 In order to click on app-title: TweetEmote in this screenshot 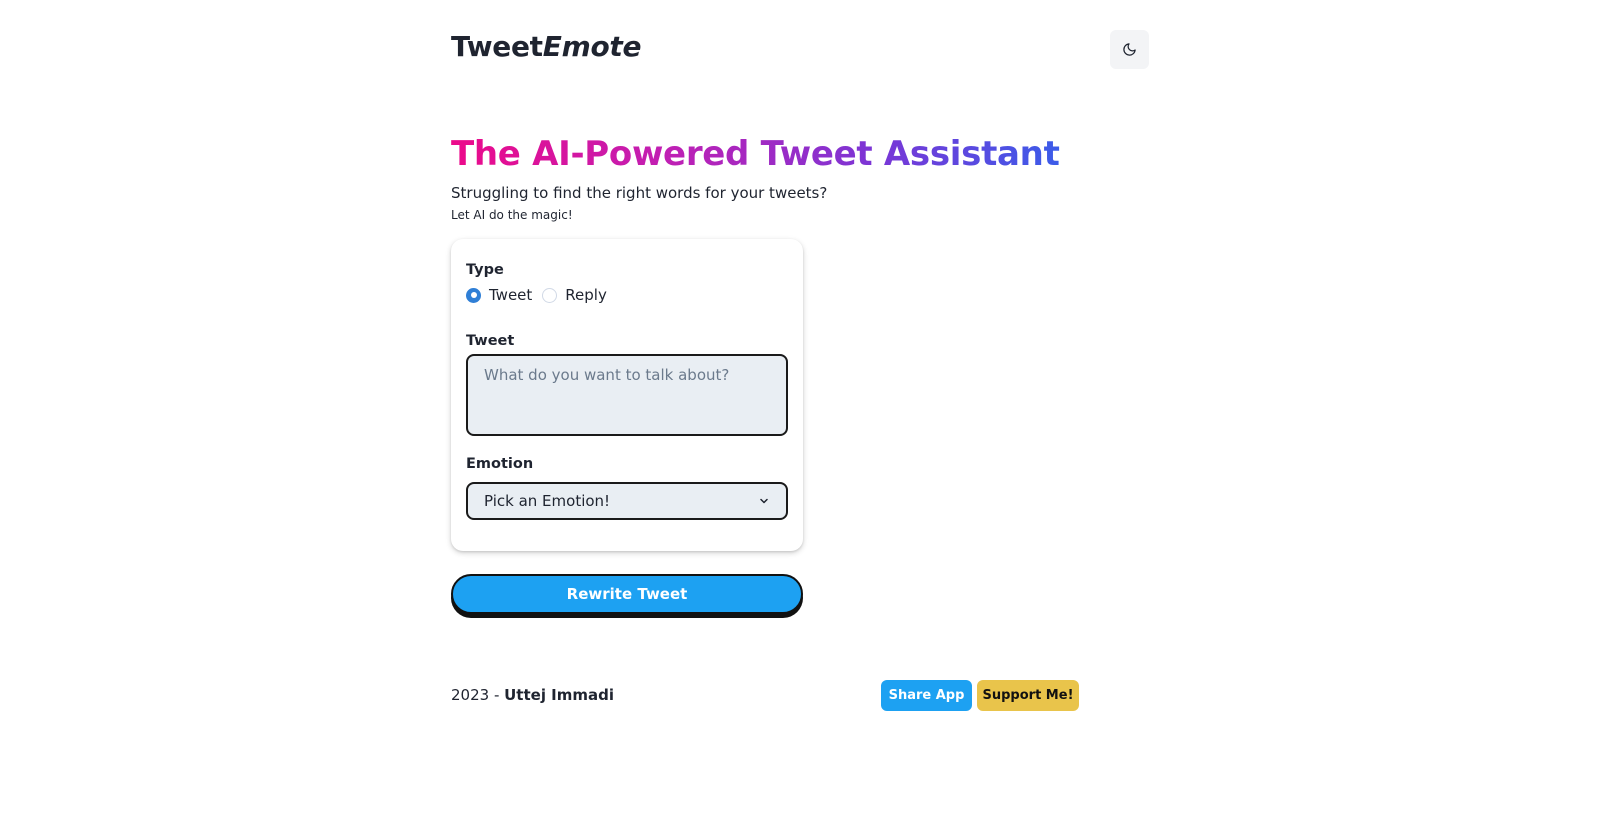, I will do `click(546, 46)`.